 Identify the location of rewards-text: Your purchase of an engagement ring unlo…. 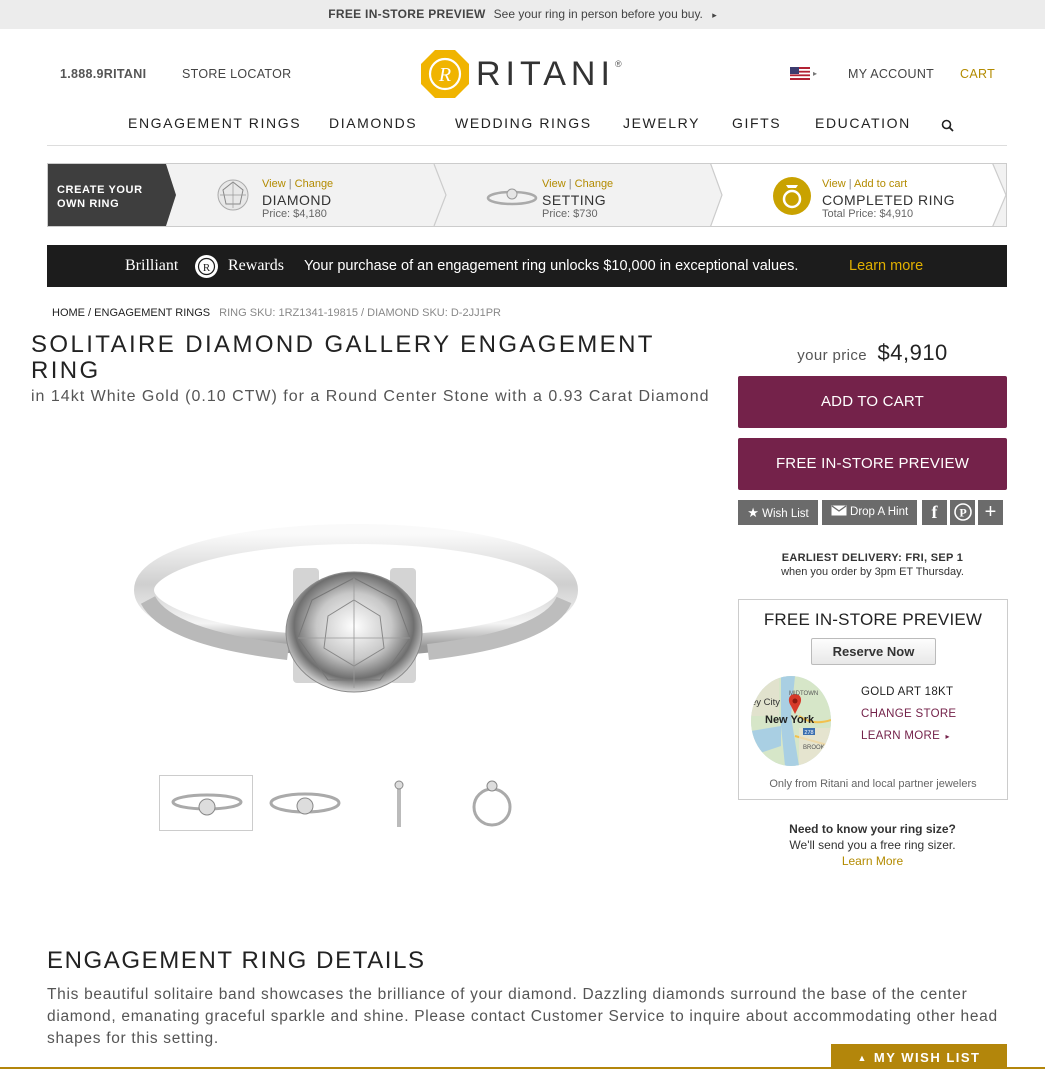
(551, 266).